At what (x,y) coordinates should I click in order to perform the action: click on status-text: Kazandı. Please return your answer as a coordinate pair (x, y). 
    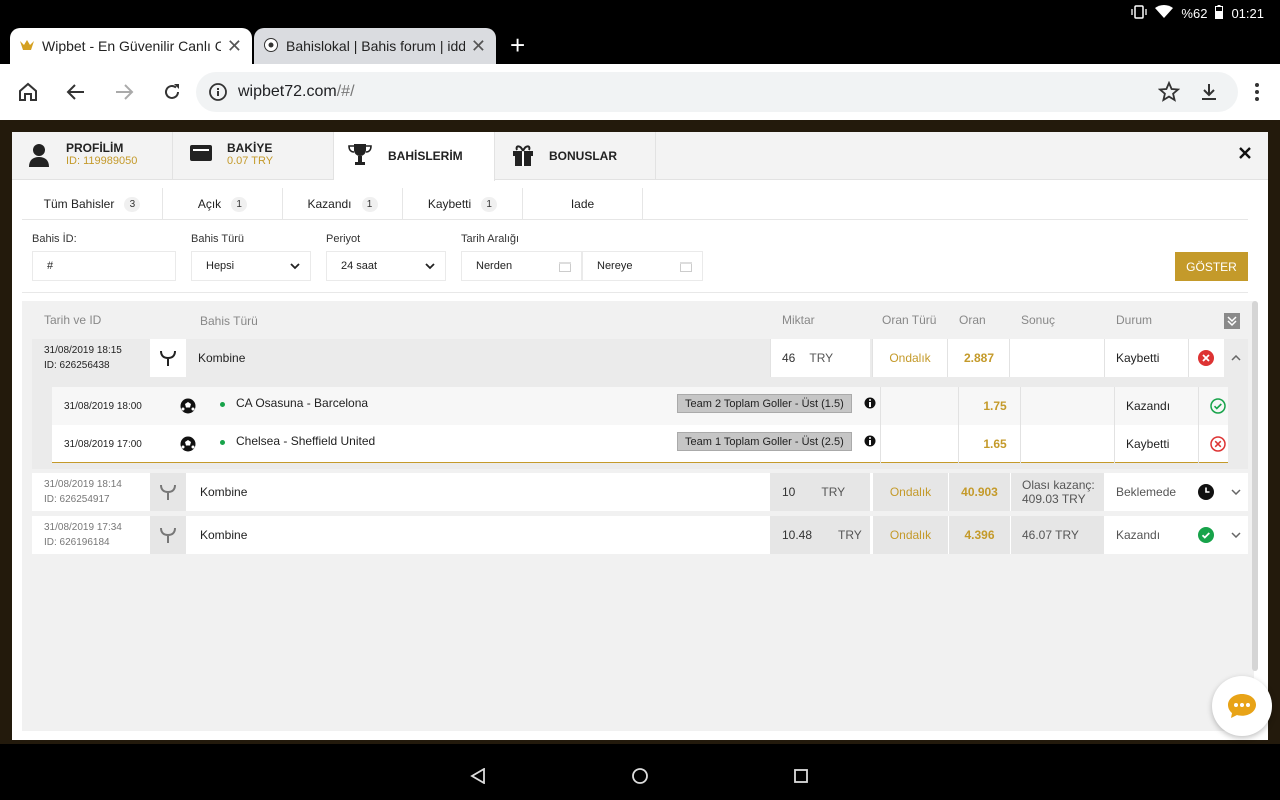
    Looking at the image, I should click on (1138, 535).